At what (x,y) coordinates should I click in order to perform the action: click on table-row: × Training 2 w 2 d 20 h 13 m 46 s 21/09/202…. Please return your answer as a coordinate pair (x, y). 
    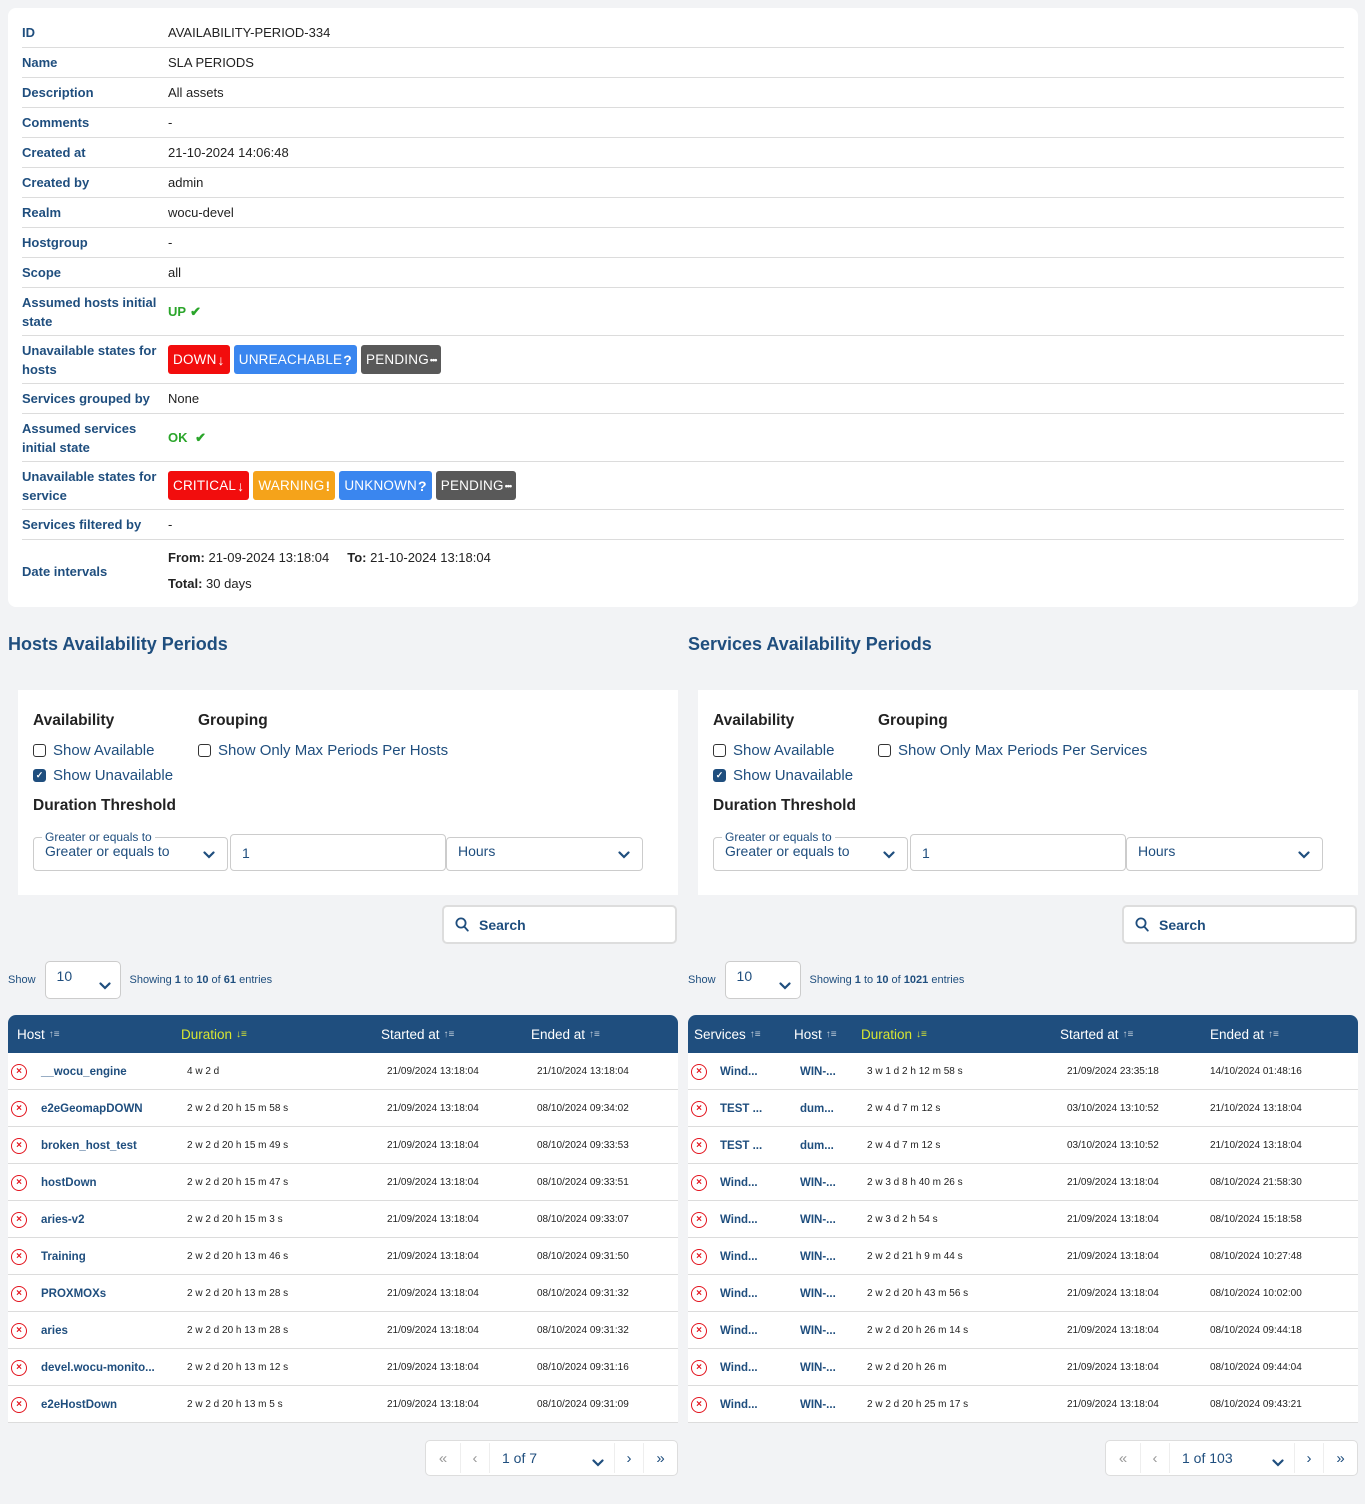
    Looking at the image, I should click on (343, 1256).